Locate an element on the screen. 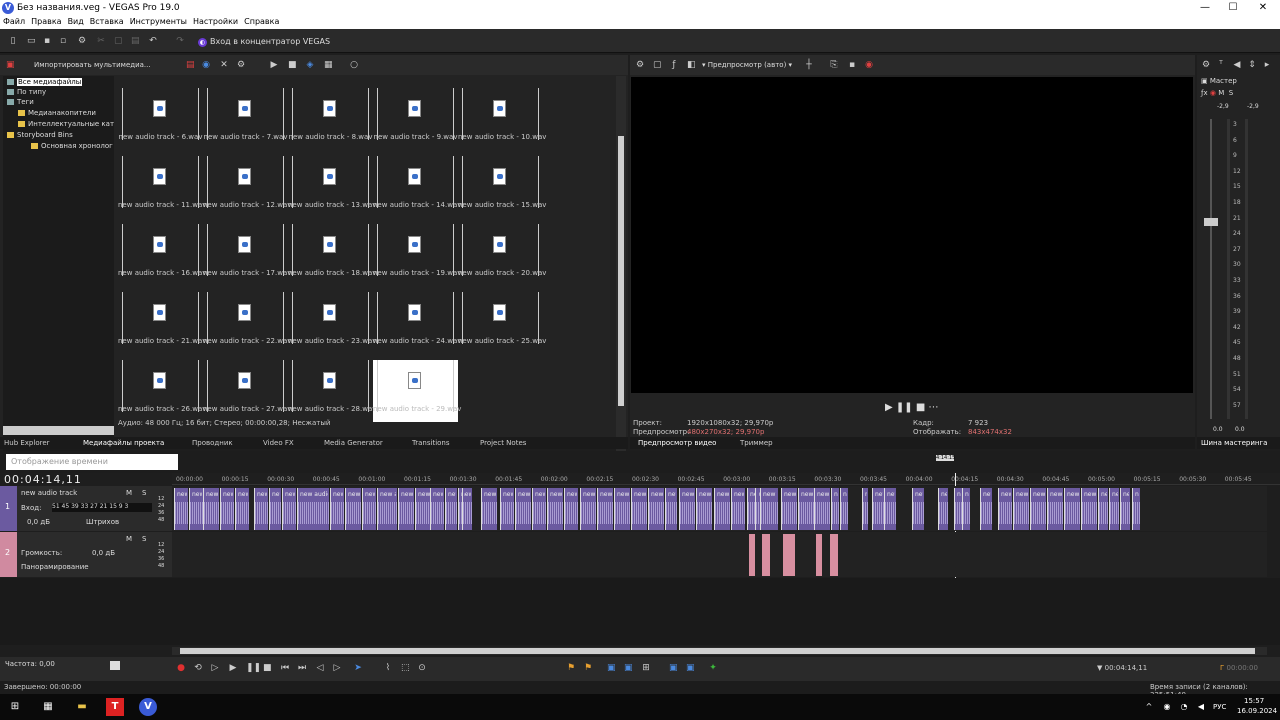  speaker-icon: ◀ is located at coordinates (1237, 65).